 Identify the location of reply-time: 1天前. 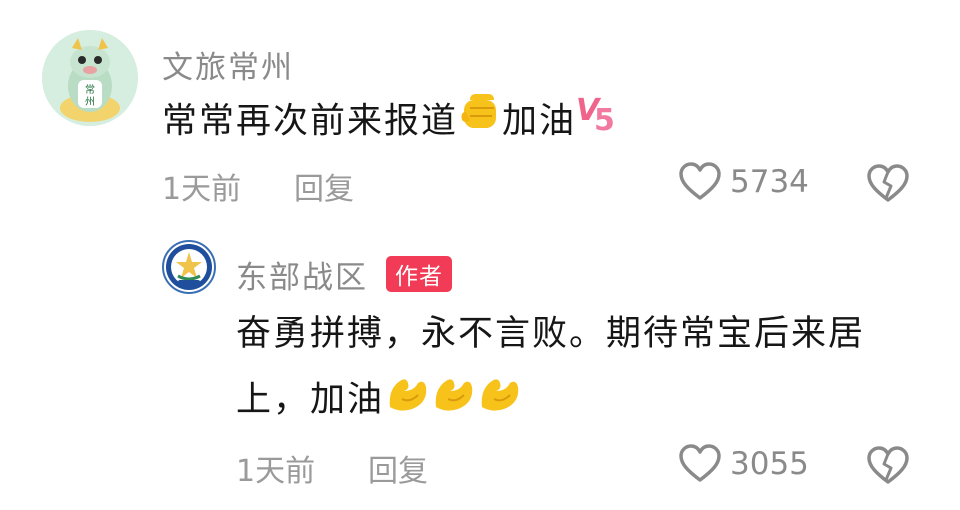
(276, 471).